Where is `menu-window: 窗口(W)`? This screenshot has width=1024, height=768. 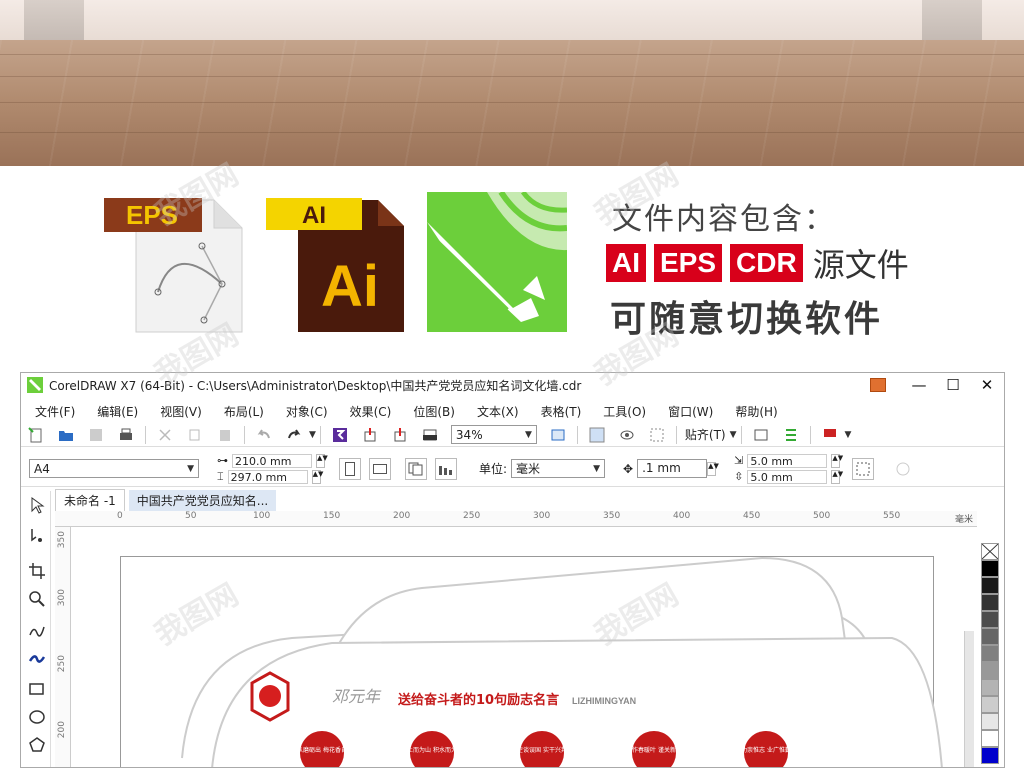 menu-window: 窗口(W) is located at coordinates (687, 411).